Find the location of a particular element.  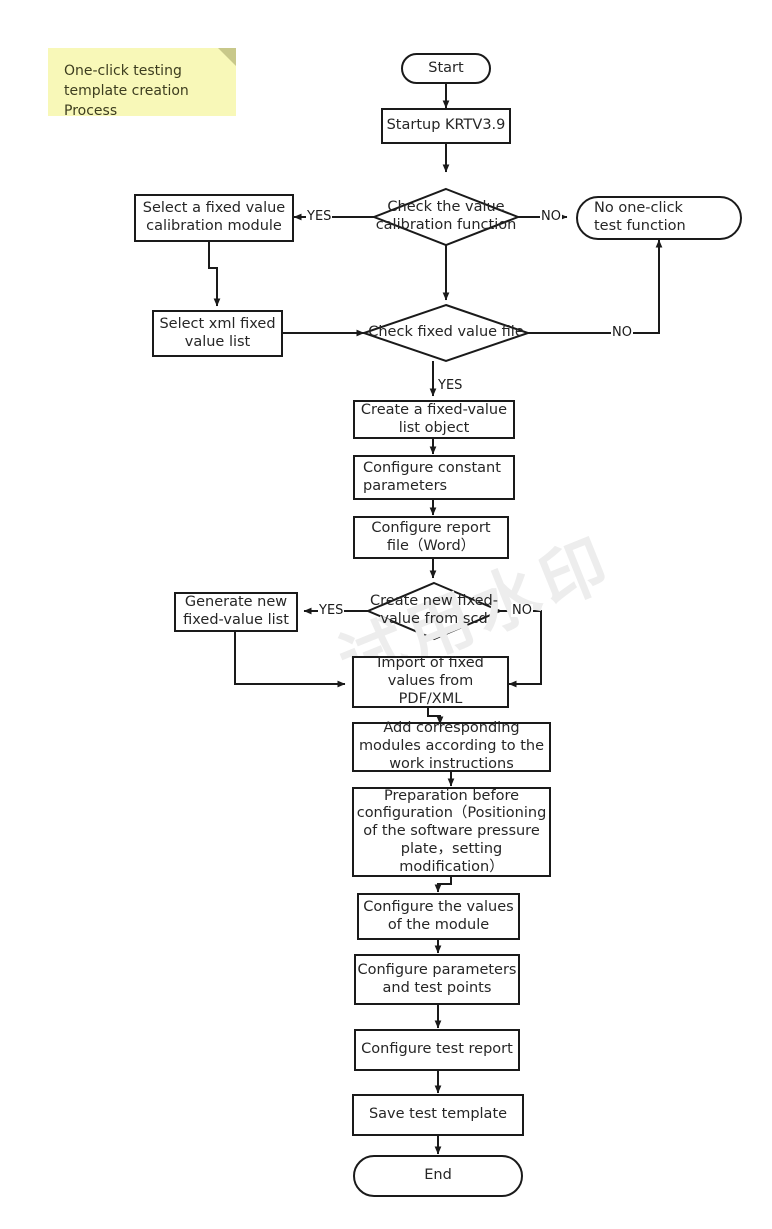

node-import-fixed-values: Import of fixed values from PDF/XML is located at coordinates (430, 681).